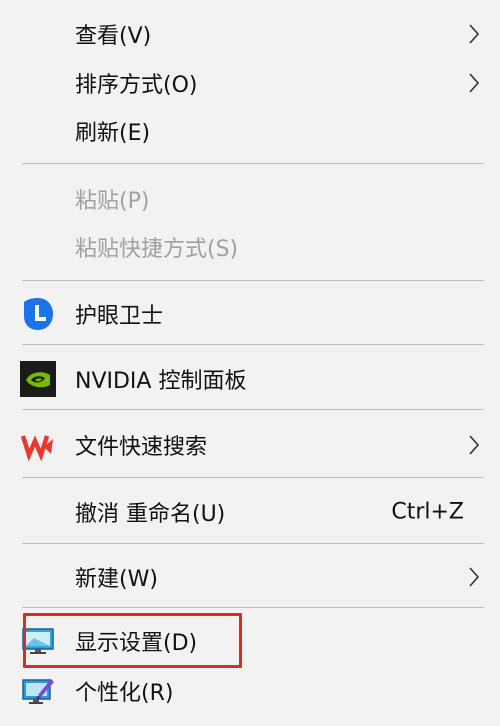  What do you see at coordinates (113, 36) in the screenshot?
I see `menu-item-label: 查看(V)` at bounding box center [113, 36].